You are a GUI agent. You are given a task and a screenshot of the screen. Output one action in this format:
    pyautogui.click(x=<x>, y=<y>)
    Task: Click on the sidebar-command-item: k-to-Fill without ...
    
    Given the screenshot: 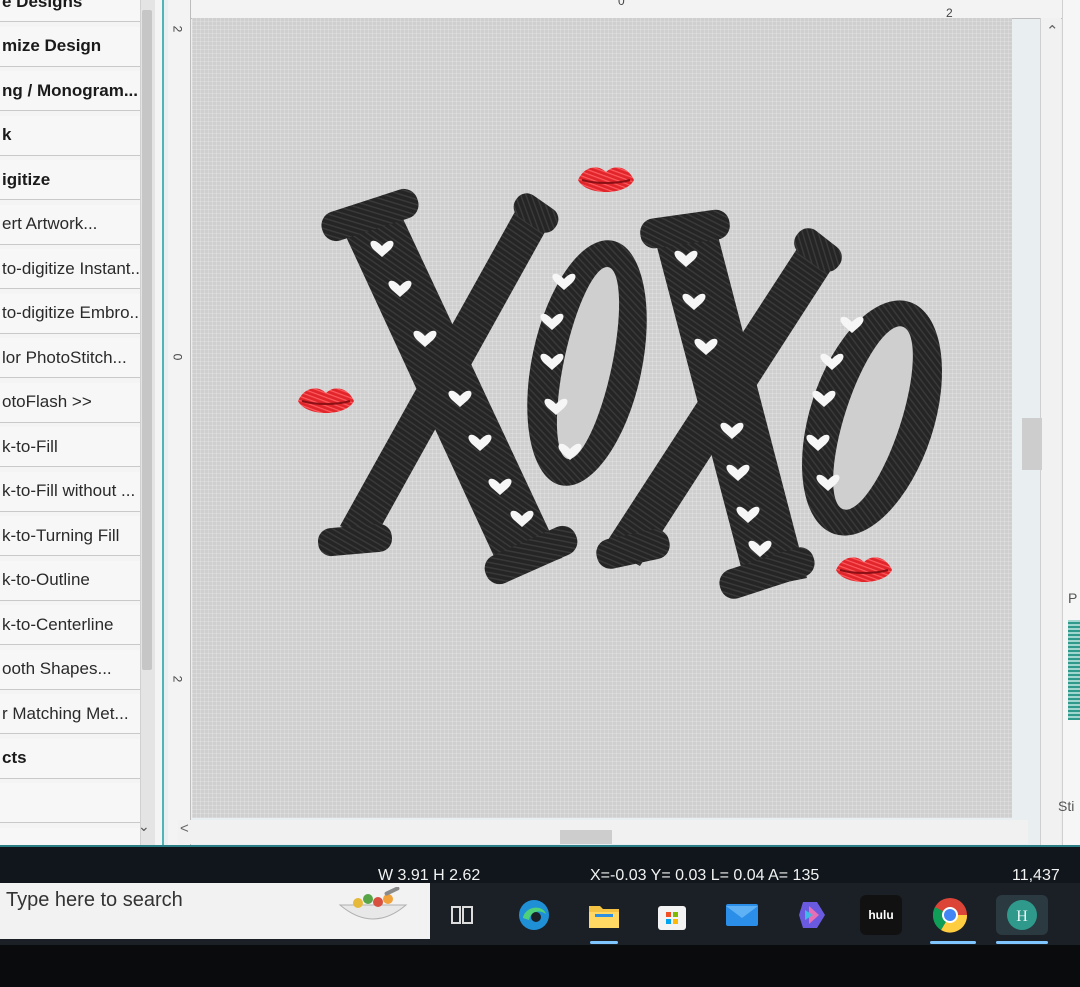 What is the action you would take?
    pyautogui.click(x=75, y=491)
    